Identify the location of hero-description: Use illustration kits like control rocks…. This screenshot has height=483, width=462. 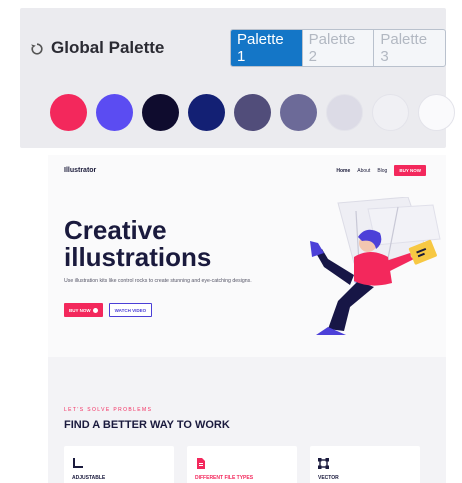
(158, 281).